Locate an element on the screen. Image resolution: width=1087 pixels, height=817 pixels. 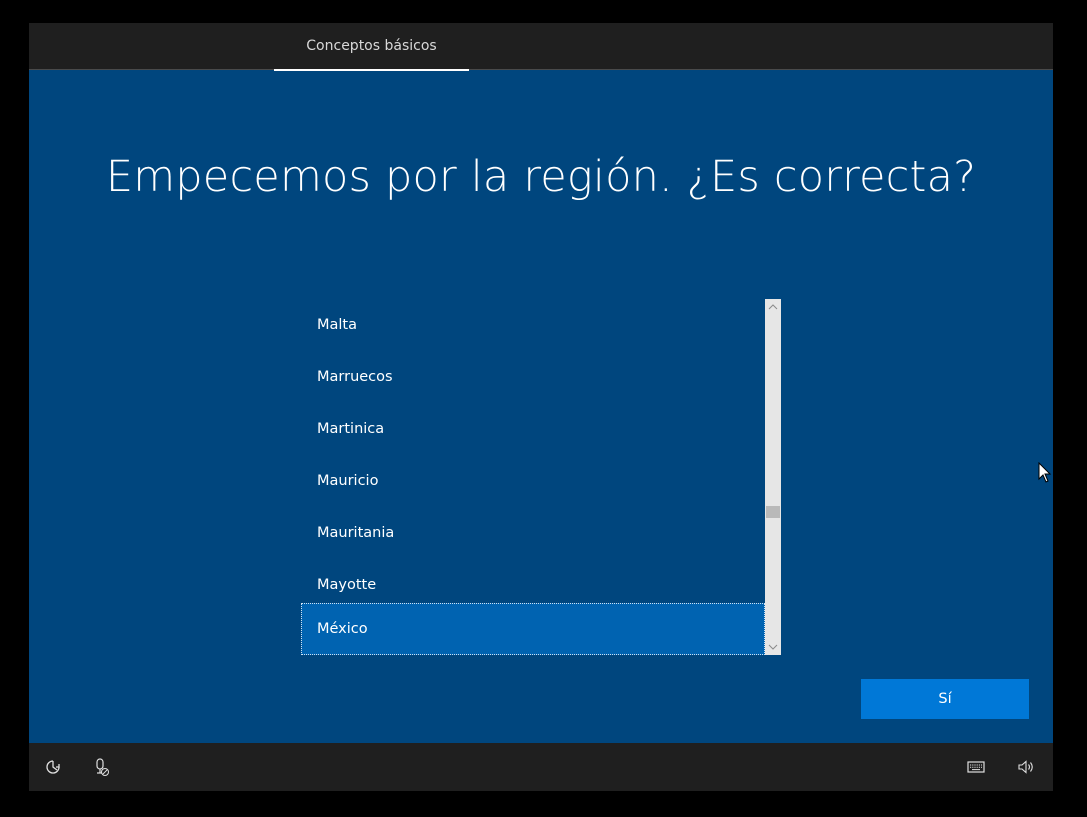
list-item-label: Mauricio is located at coordinates (348, 481).